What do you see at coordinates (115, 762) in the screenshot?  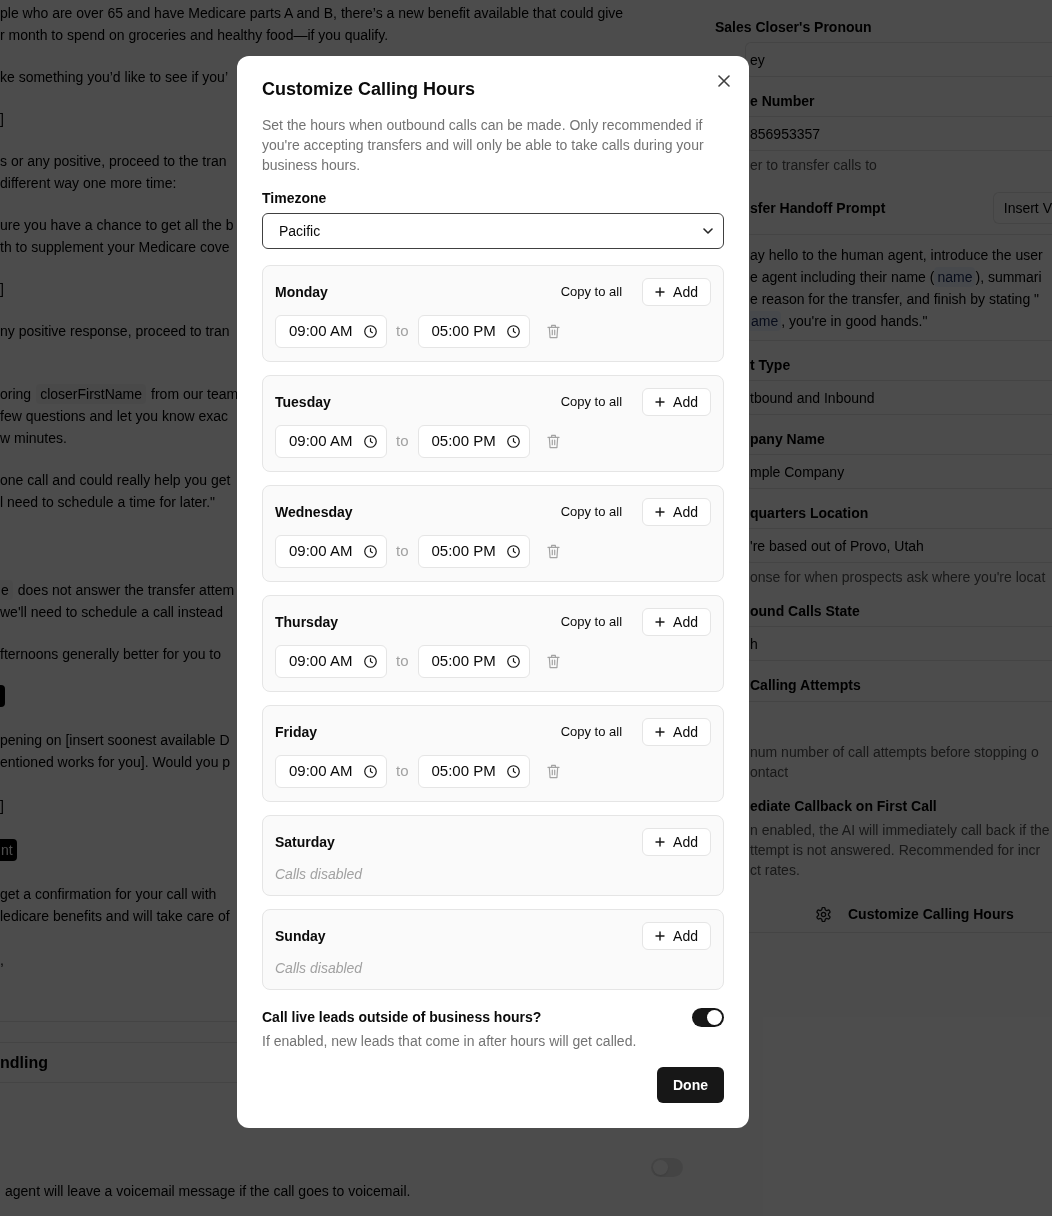 I see `editor-text: entioned works for you]. Would you p` at bounding box center [115, 762].